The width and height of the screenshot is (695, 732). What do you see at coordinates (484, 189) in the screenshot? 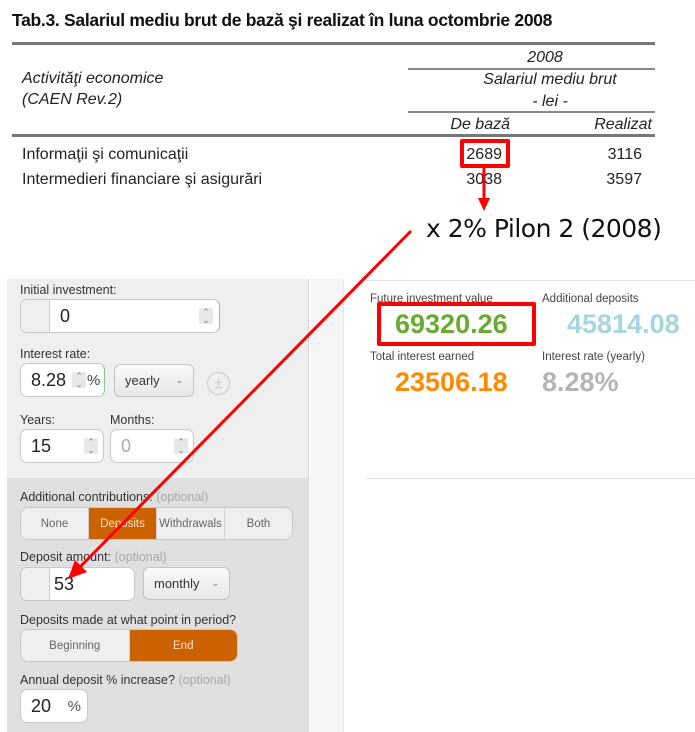
I see `short-down-arrow` at bounding box center [484, 189].